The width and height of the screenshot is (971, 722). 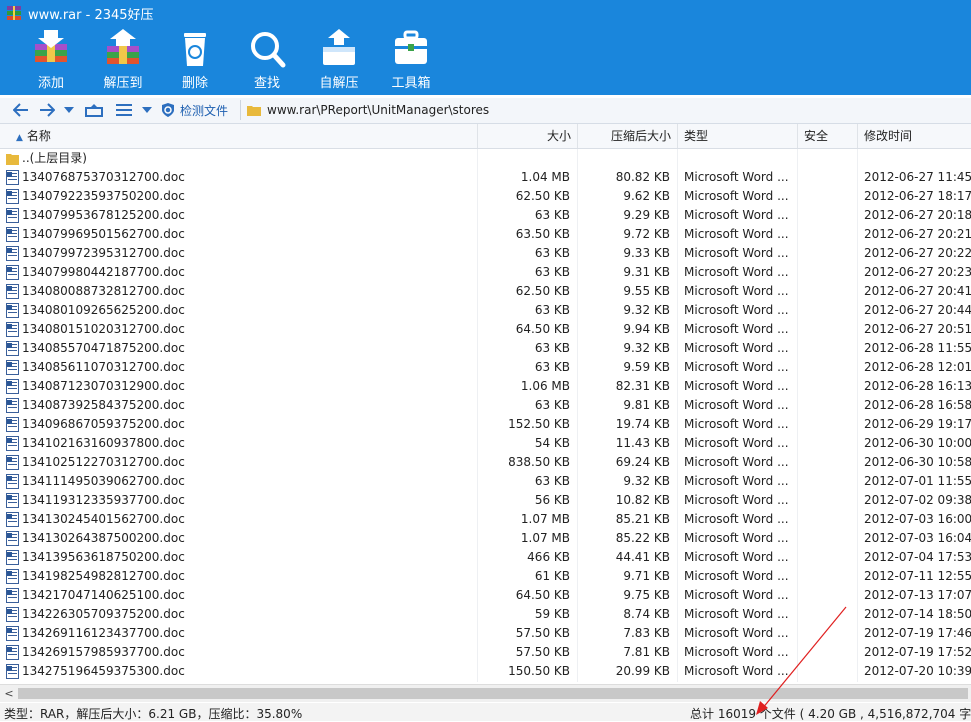 What do you see at coordinates (19, 138) in the screenshot?
I see `sort-ascending-icon: ▲` at bounding box center [19, 138].